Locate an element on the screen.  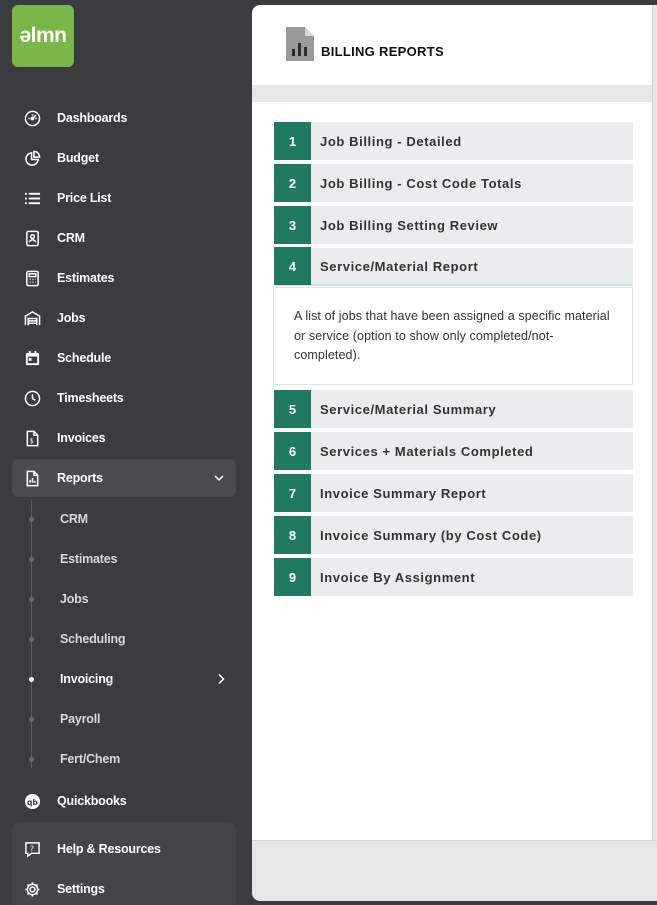
invoice-icon: $ is located at coordinates (32, 438).